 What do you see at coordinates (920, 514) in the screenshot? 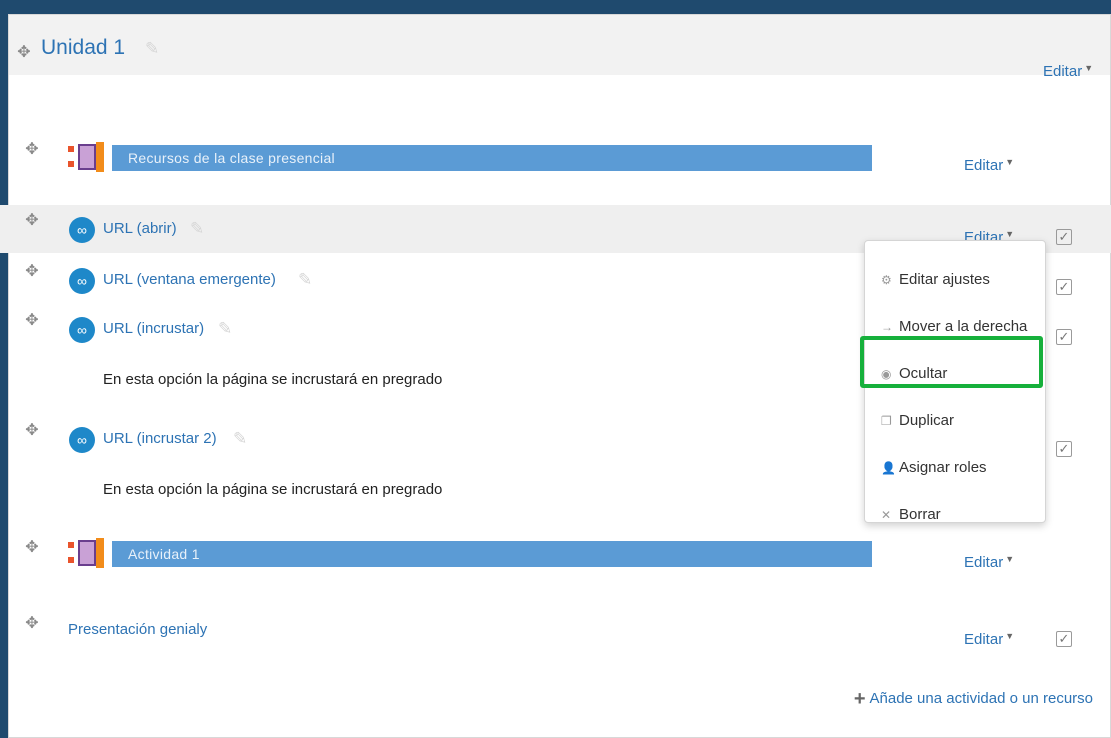
I see `menu-item-label: Borrar` at bounding box center [920, 514].